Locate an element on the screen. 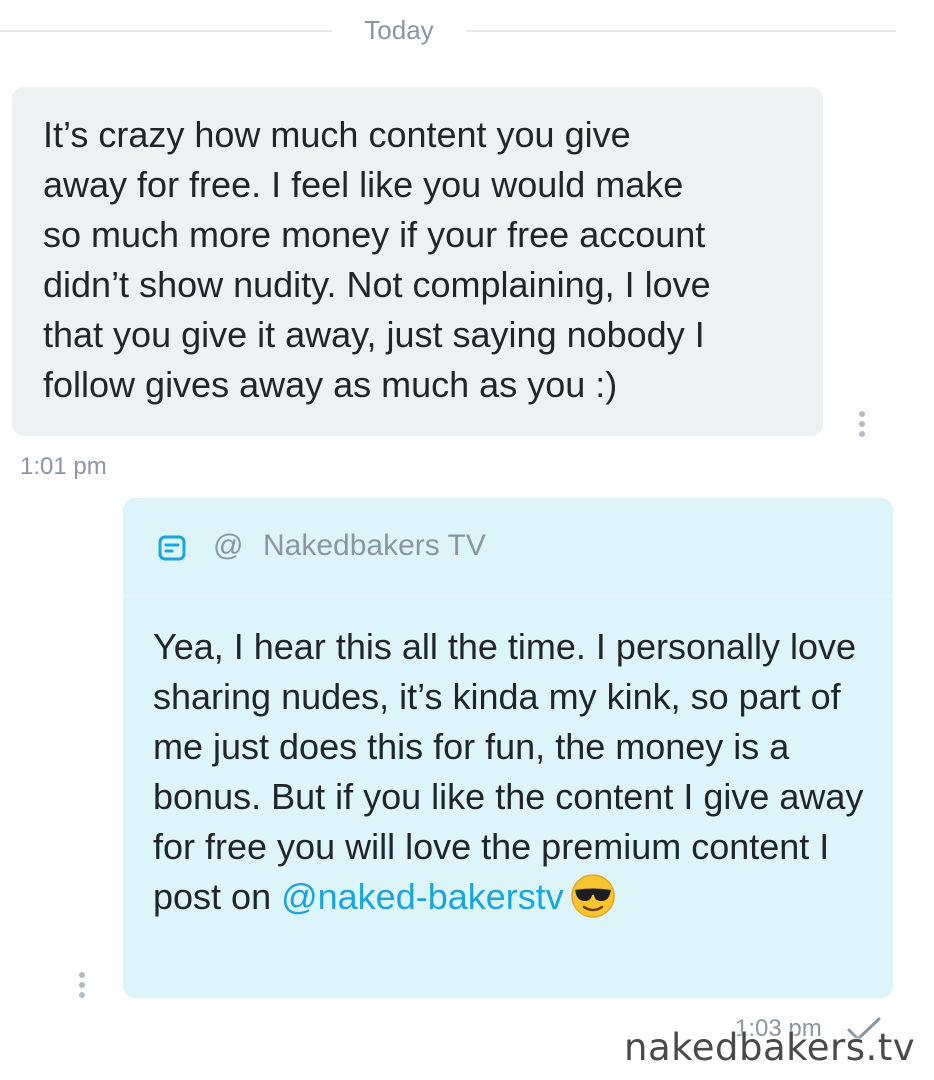 This screenshot has height=1080, width=934. note-icon is located at coordinates (172, 548).